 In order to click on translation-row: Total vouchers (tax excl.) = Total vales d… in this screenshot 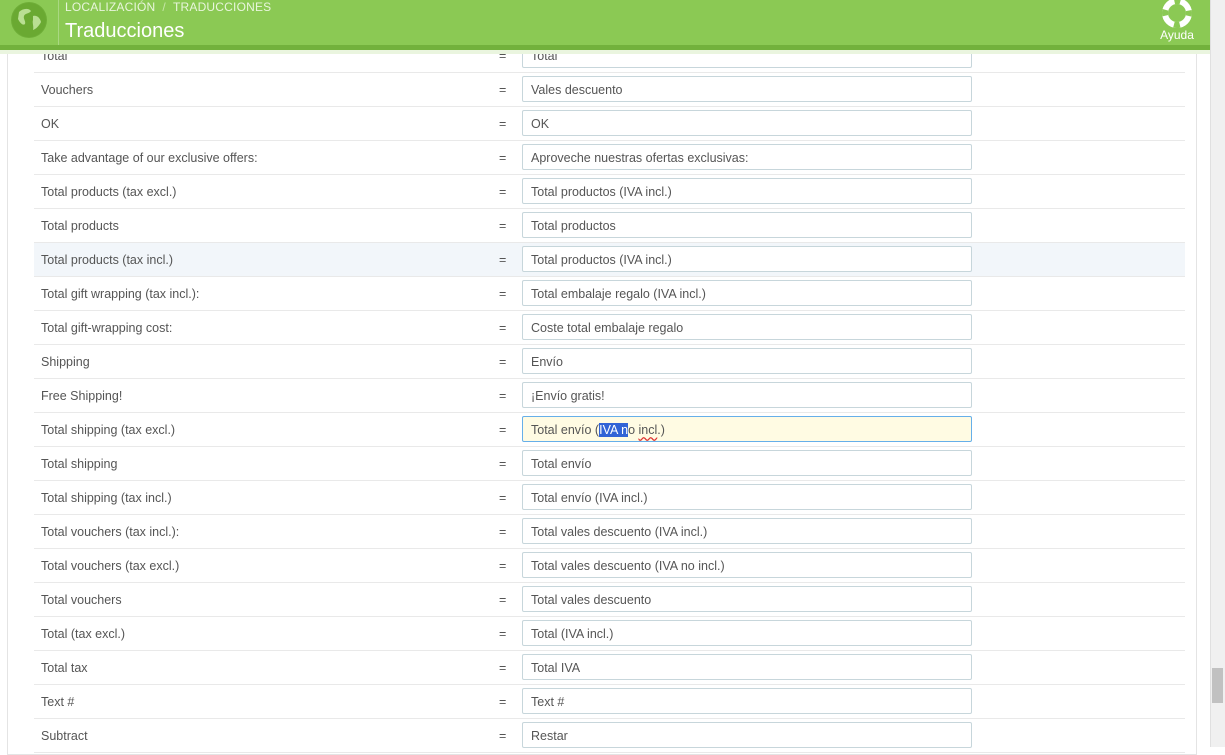, I will do `click(609, 566)`.